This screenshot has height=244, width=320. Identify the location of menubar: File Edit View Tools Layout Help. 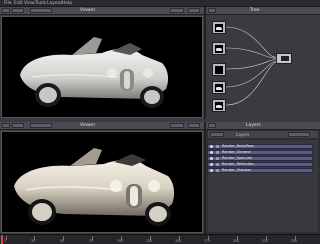
(160, 3).